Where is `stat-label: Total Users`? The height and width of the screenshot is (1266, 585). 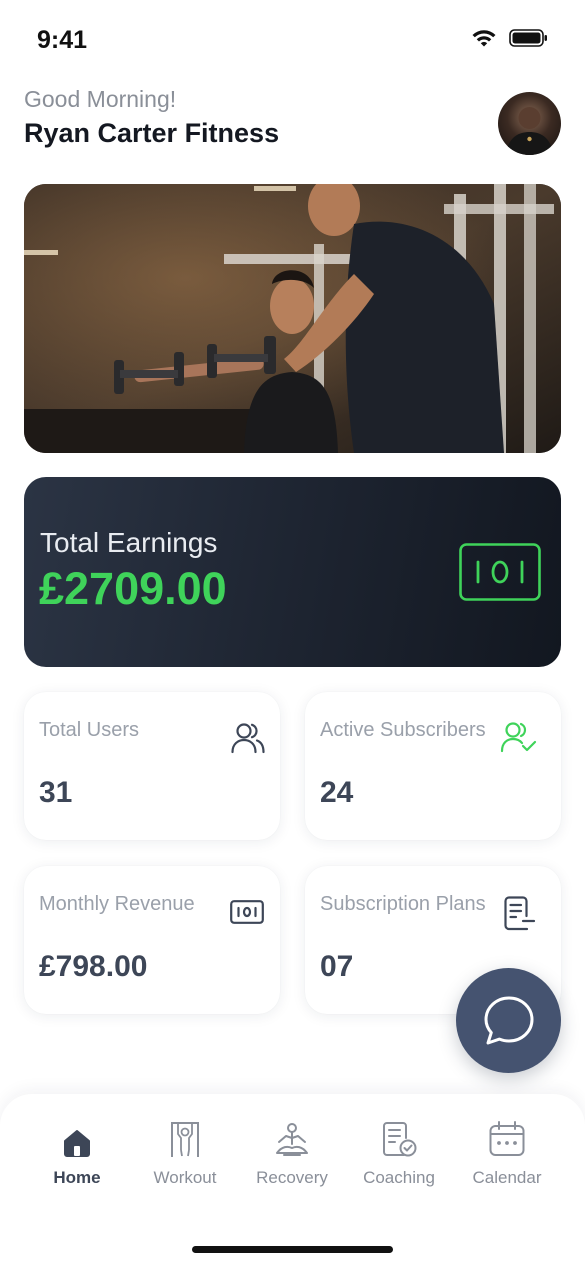 stat-label: Total Users is located at coordinates (89, 730).